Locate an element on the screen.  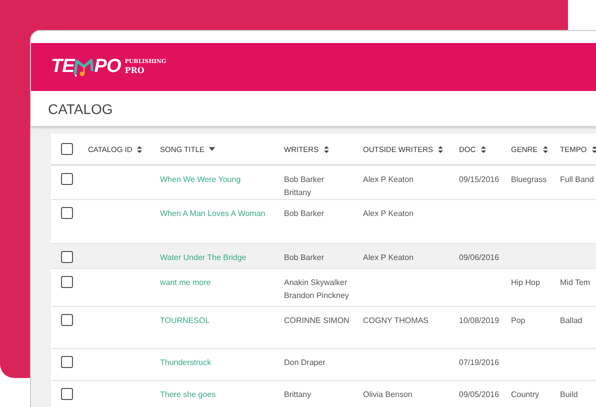
table-row: TOURNESOL CORINNE SIMON COGNY THOMAS 10/08/2019 Pop Ballad is located at coordinates (323, 328).